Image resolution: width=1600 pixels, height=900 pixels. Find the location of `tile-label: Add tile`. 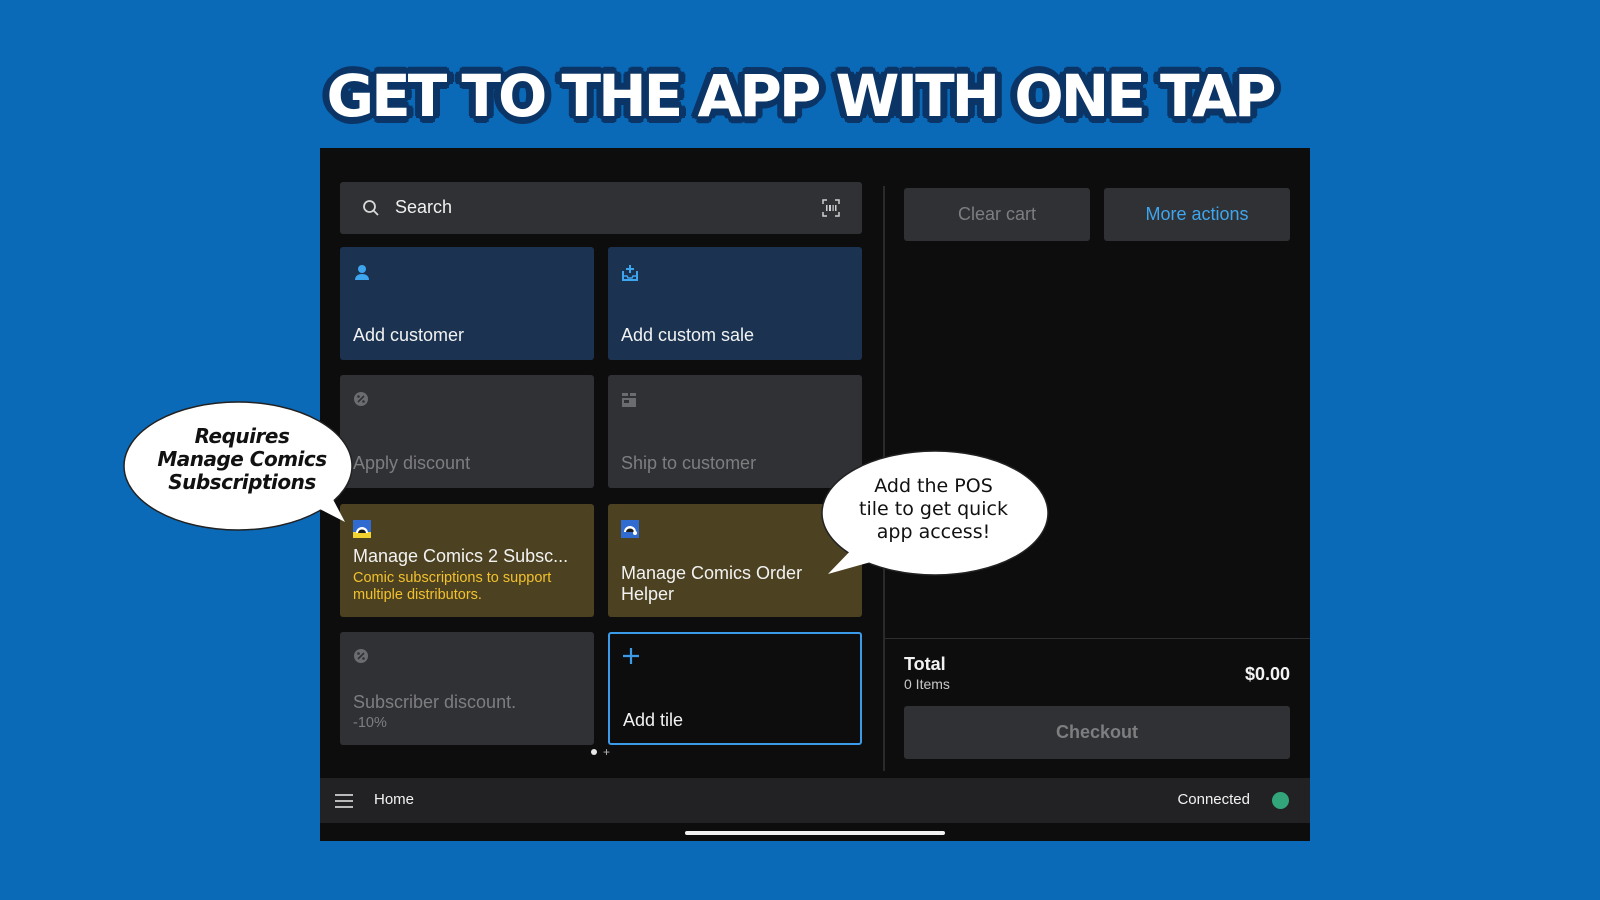

tile-label: Add tile is located at coordinates (653, 720).